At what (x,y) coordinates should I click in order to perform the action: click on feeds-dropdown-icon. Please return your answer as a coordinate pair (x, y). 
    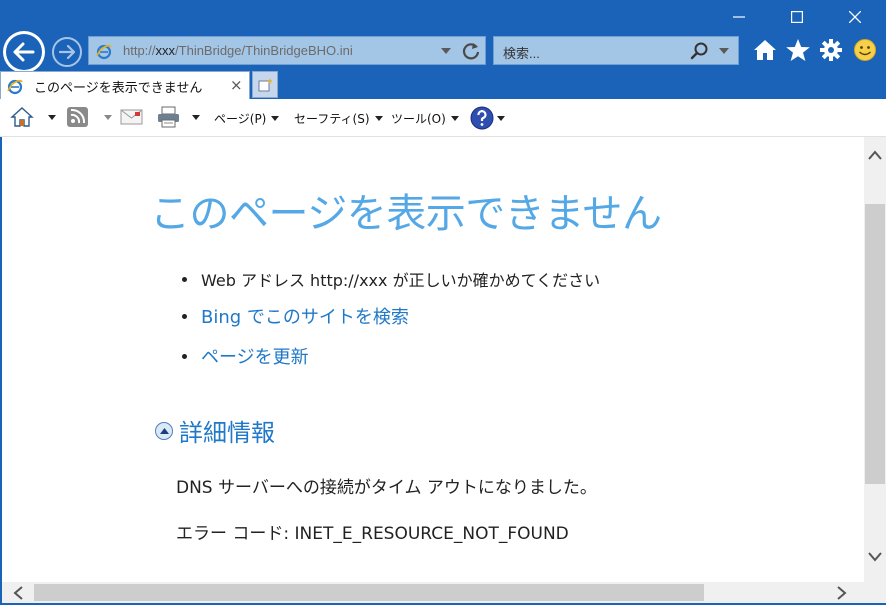
    Looking at the image, I should click on (108, 117).